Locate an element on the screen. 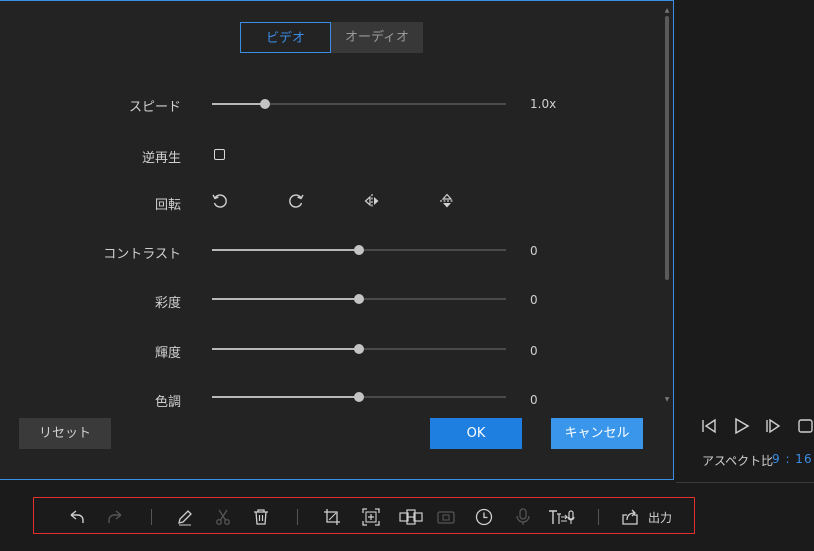  hue-label: 色調 is located at coordinates (167, 402).